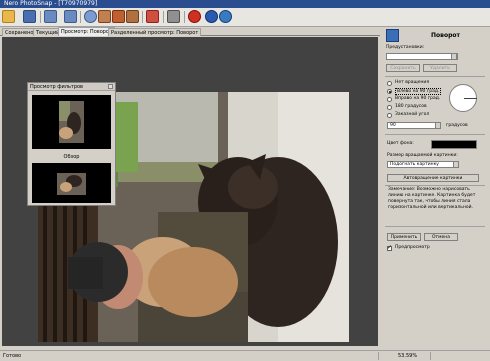 The image size is (490, 361). I want to click on wand-icon, so click(104, 16).